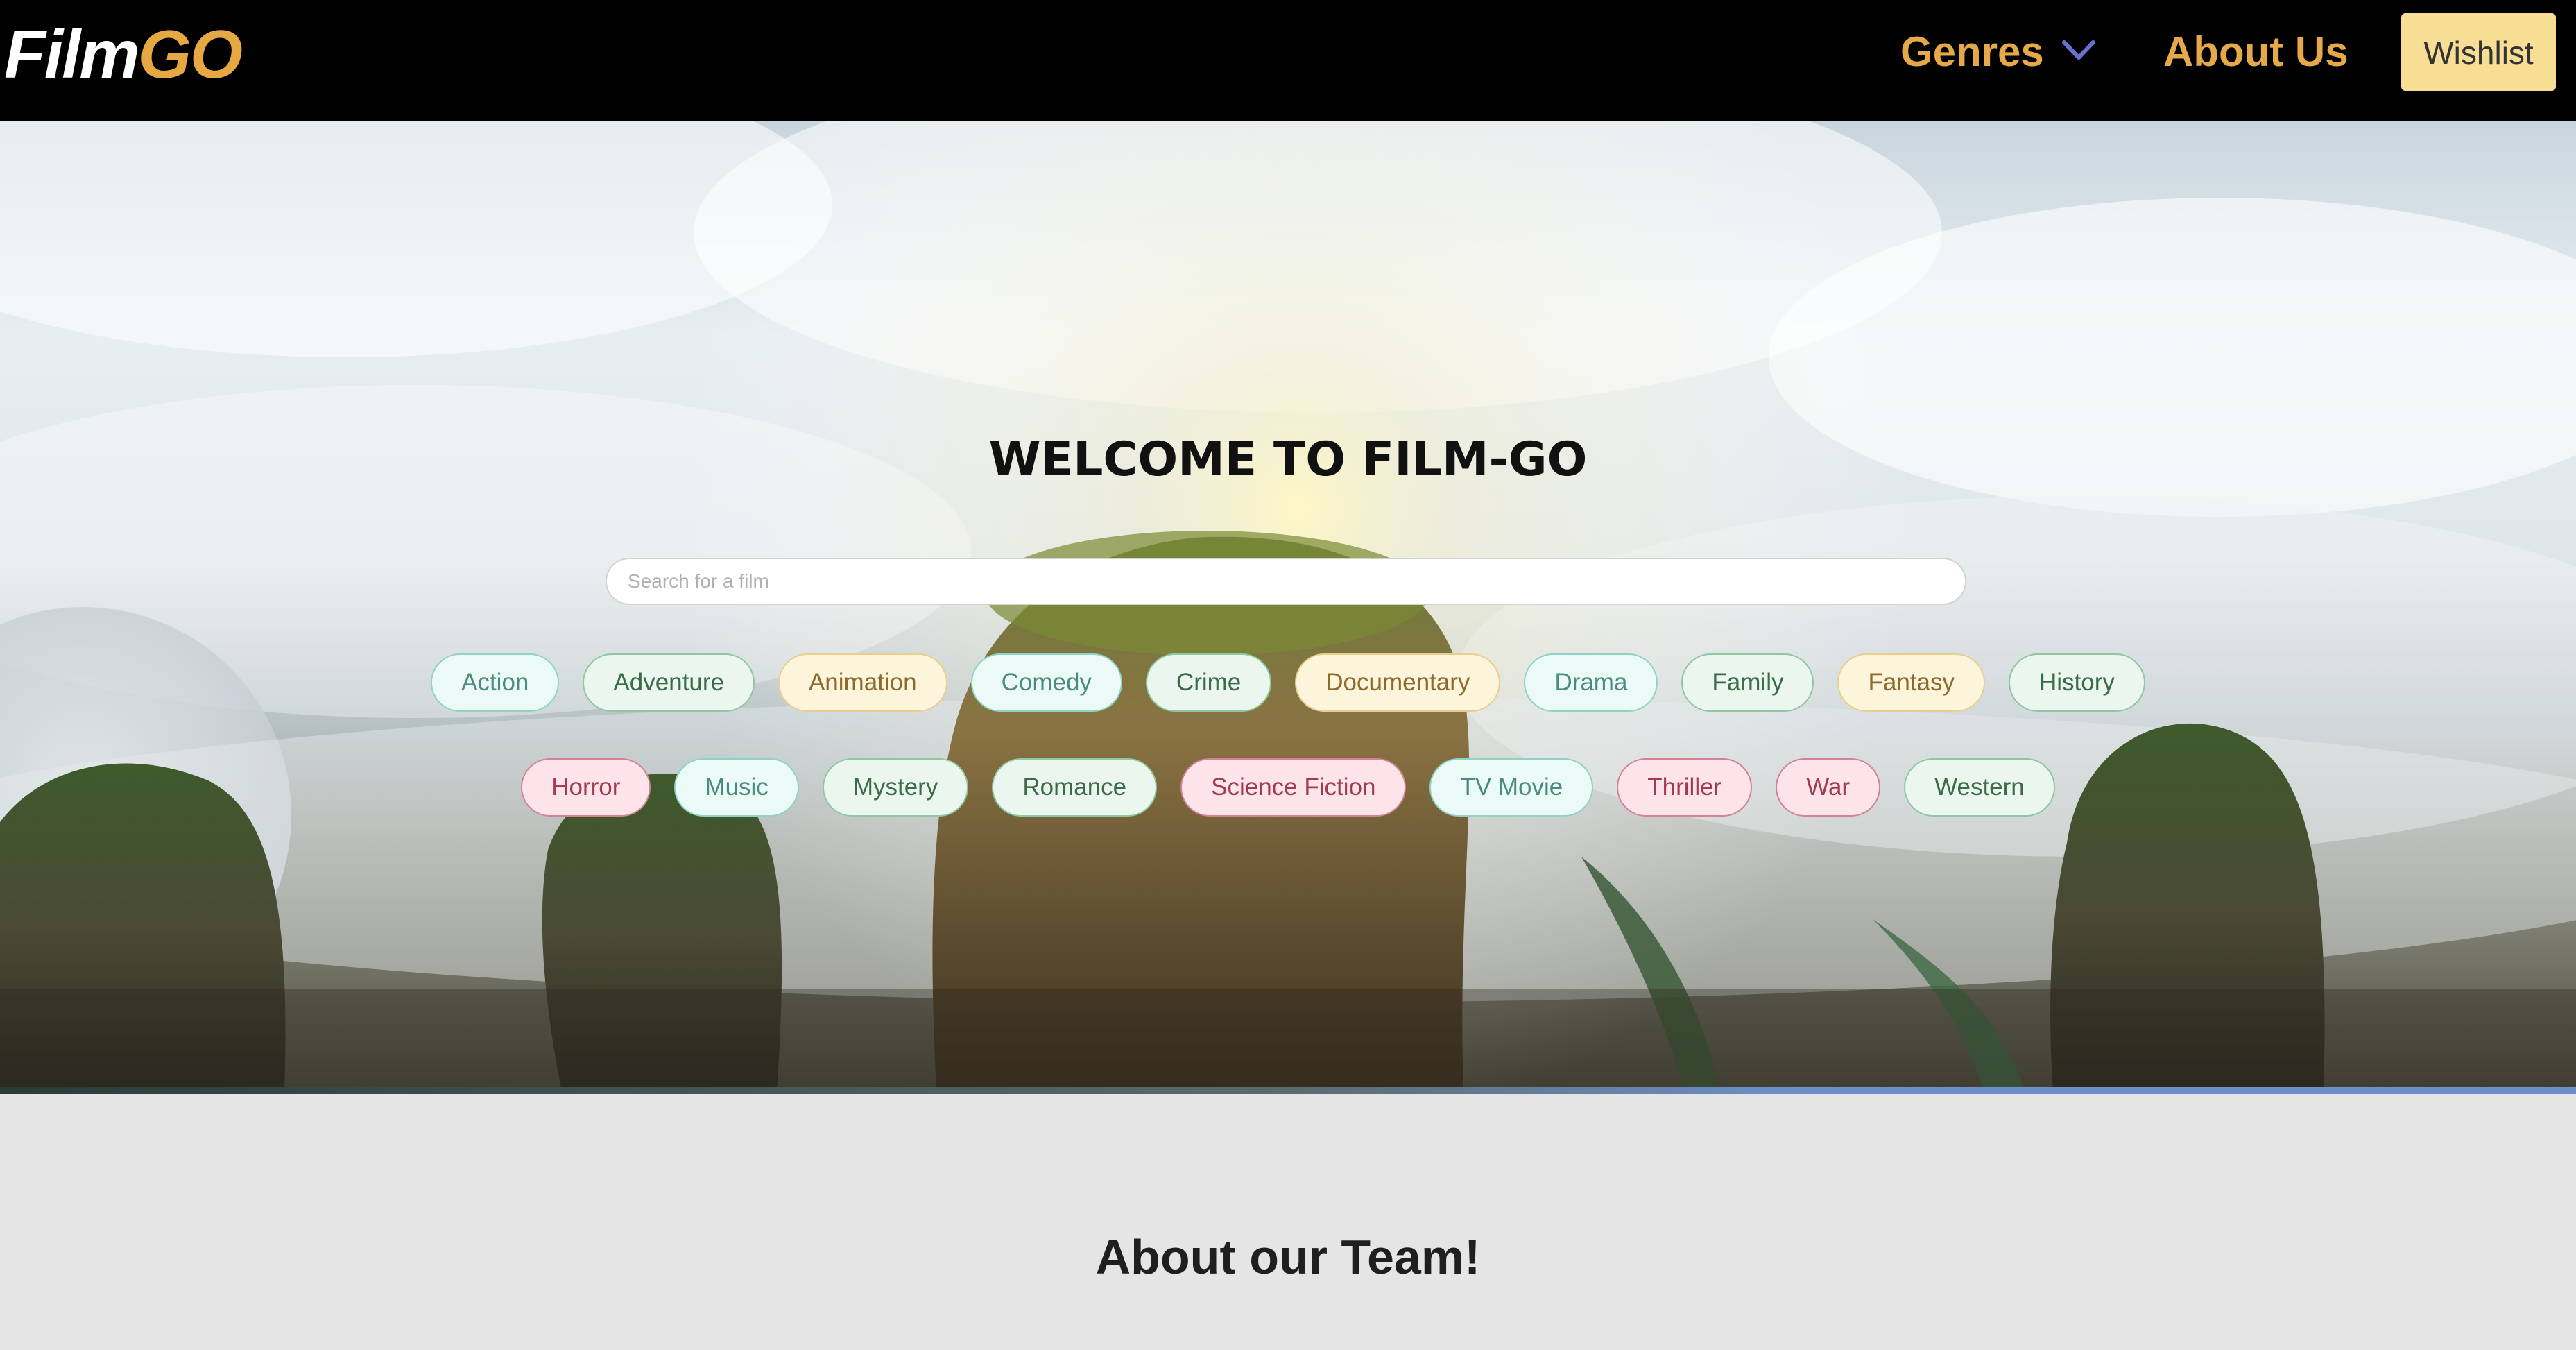 This screenshot has width=2576, height=1350. Describe the element at coordinates (1685, 787) in the screenshot. I see `genre-chip-thriller: Thriller` at that location.